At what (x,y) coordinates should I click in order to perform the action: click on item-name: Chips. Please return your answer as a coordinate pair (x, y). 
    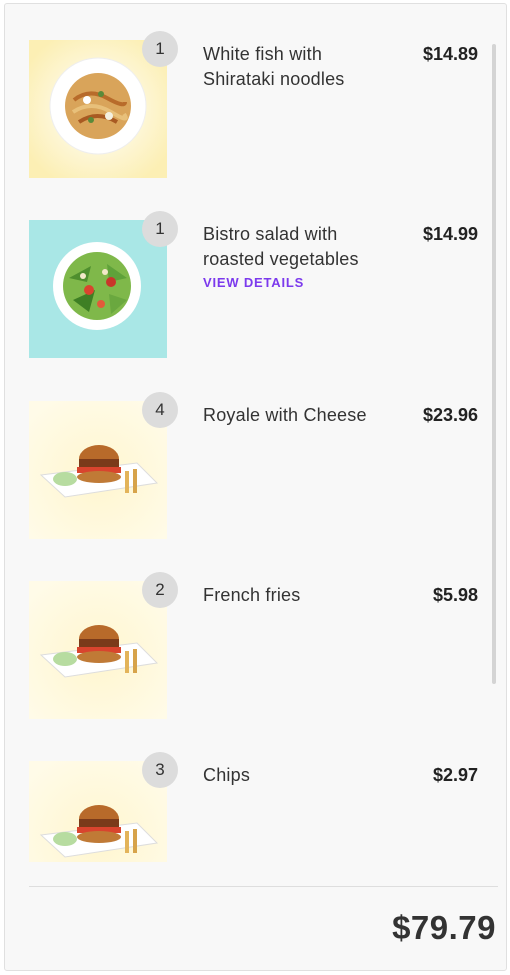
    Looking at the image, I should click on (227, 775).